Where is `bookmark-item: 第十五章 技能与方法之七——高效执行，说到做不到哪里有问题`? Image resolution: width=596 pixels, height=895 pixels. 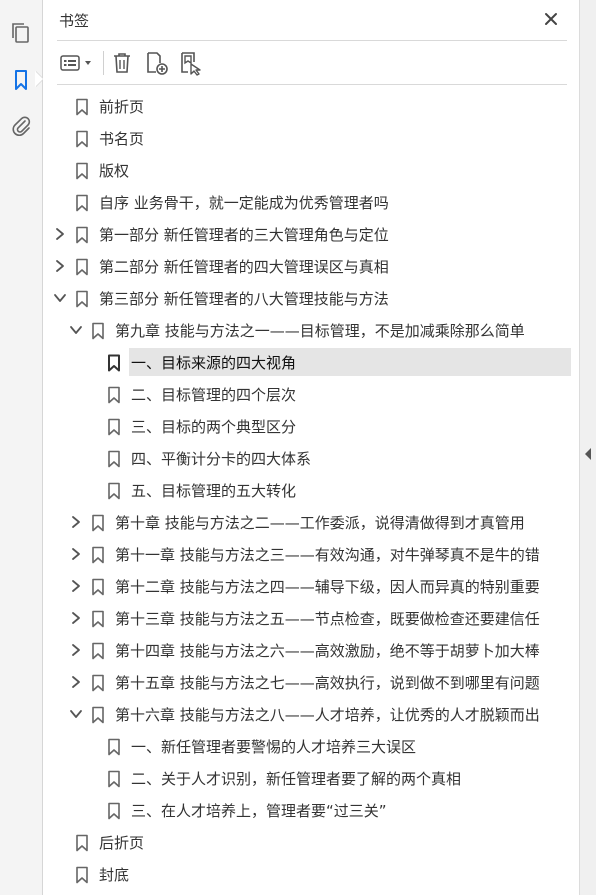 bookmark-item: 第十五章 技能与方法之七——高效执行，说到做不到哪里有问题 is located at coordinates (311, 683).